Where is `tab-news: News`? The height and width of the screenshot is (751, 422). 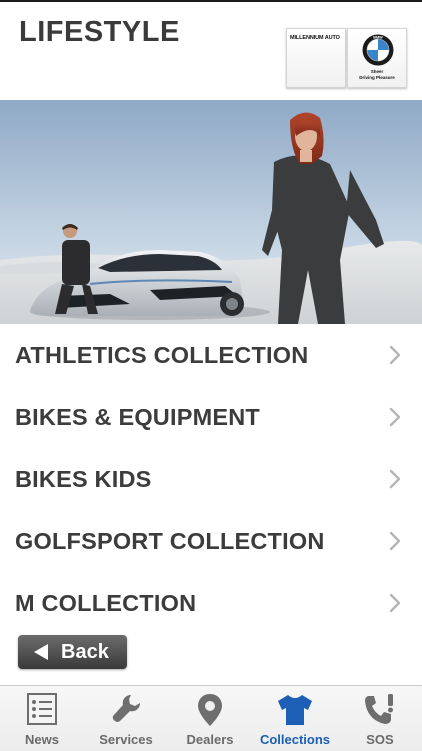
tab-news: News is located at coordinates (42, 718).